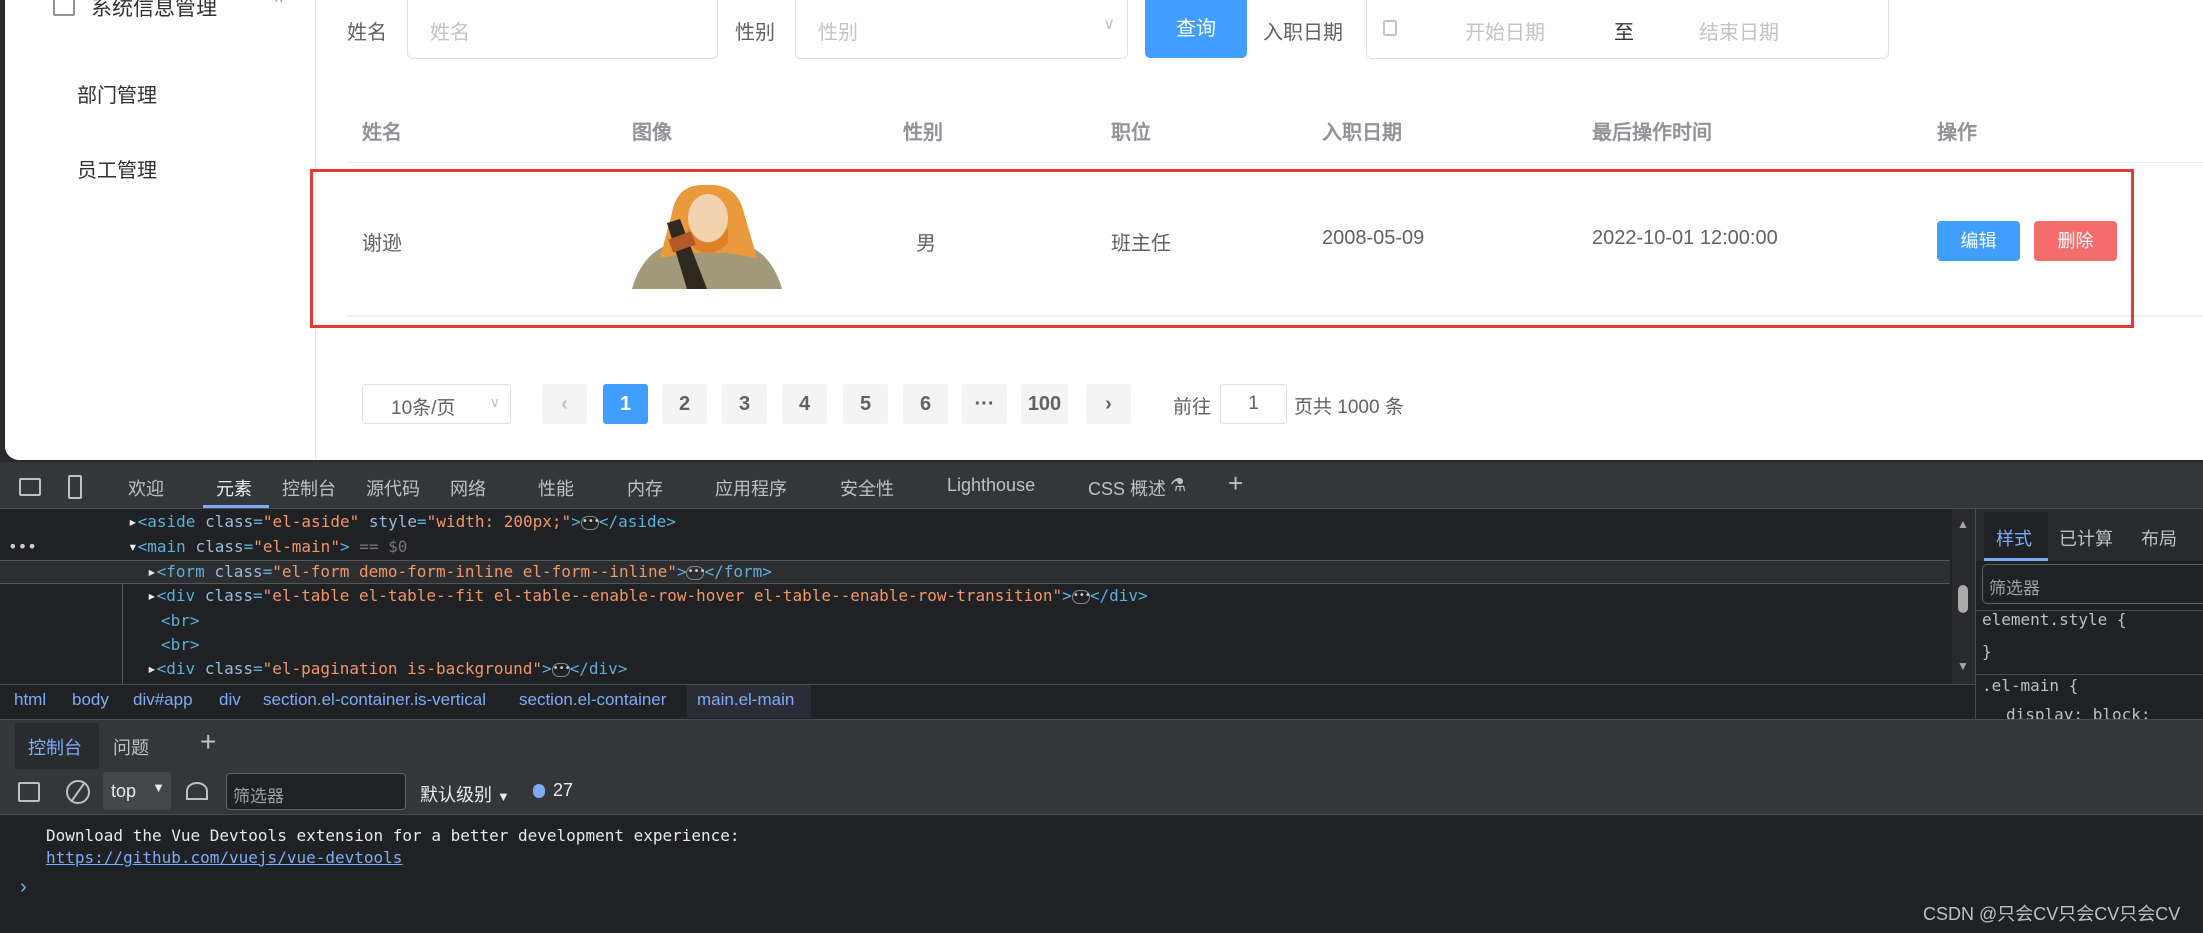  What do you see at coordinates (29, 792) in the screenshot?
I see `sidebar-toggle-icon` at bounding box center [29, 792].